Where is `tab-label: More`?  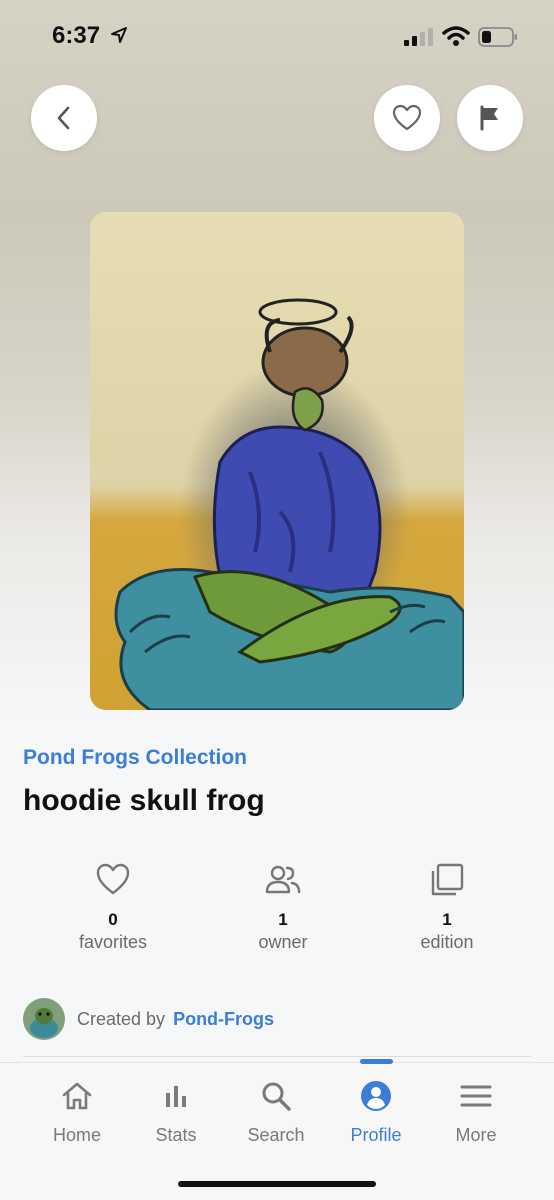
tab-label: More is located at coordinates (476, 1135).